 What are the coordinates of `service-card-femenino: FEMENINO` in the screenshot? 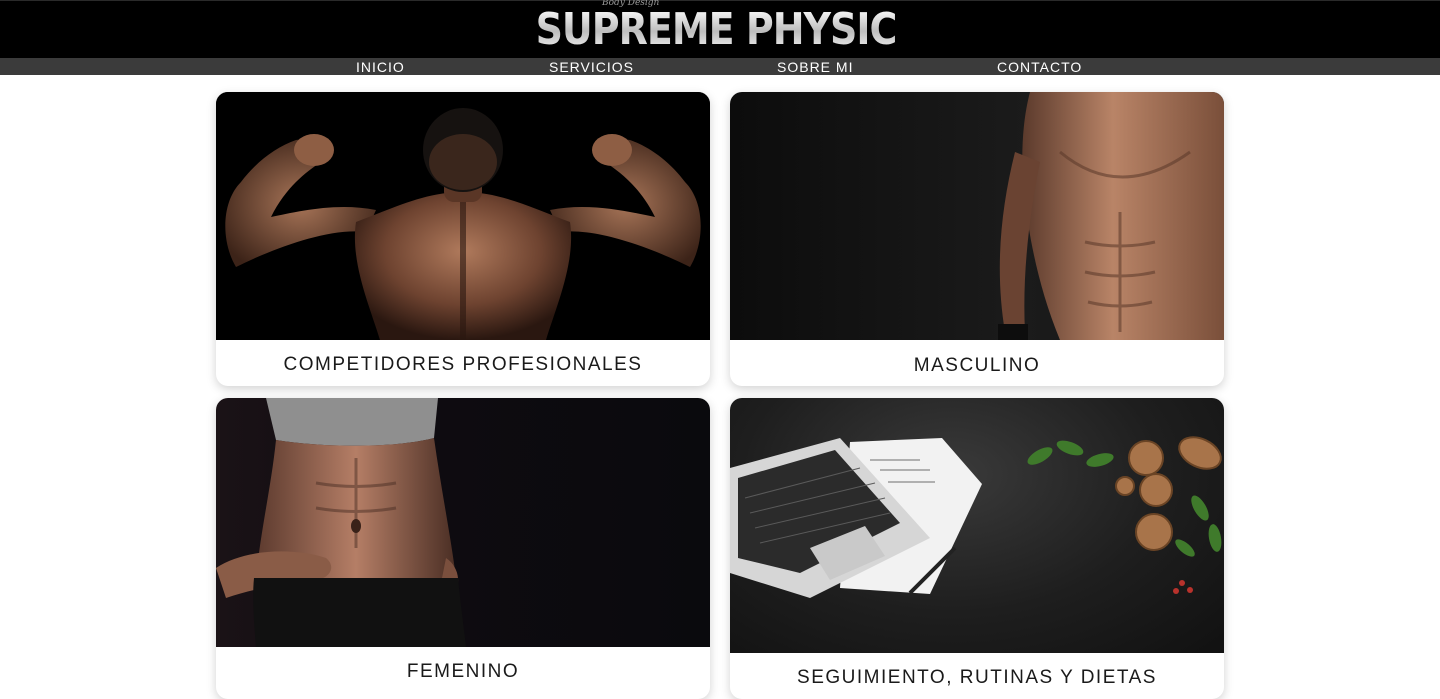 It's located at (463, 548).